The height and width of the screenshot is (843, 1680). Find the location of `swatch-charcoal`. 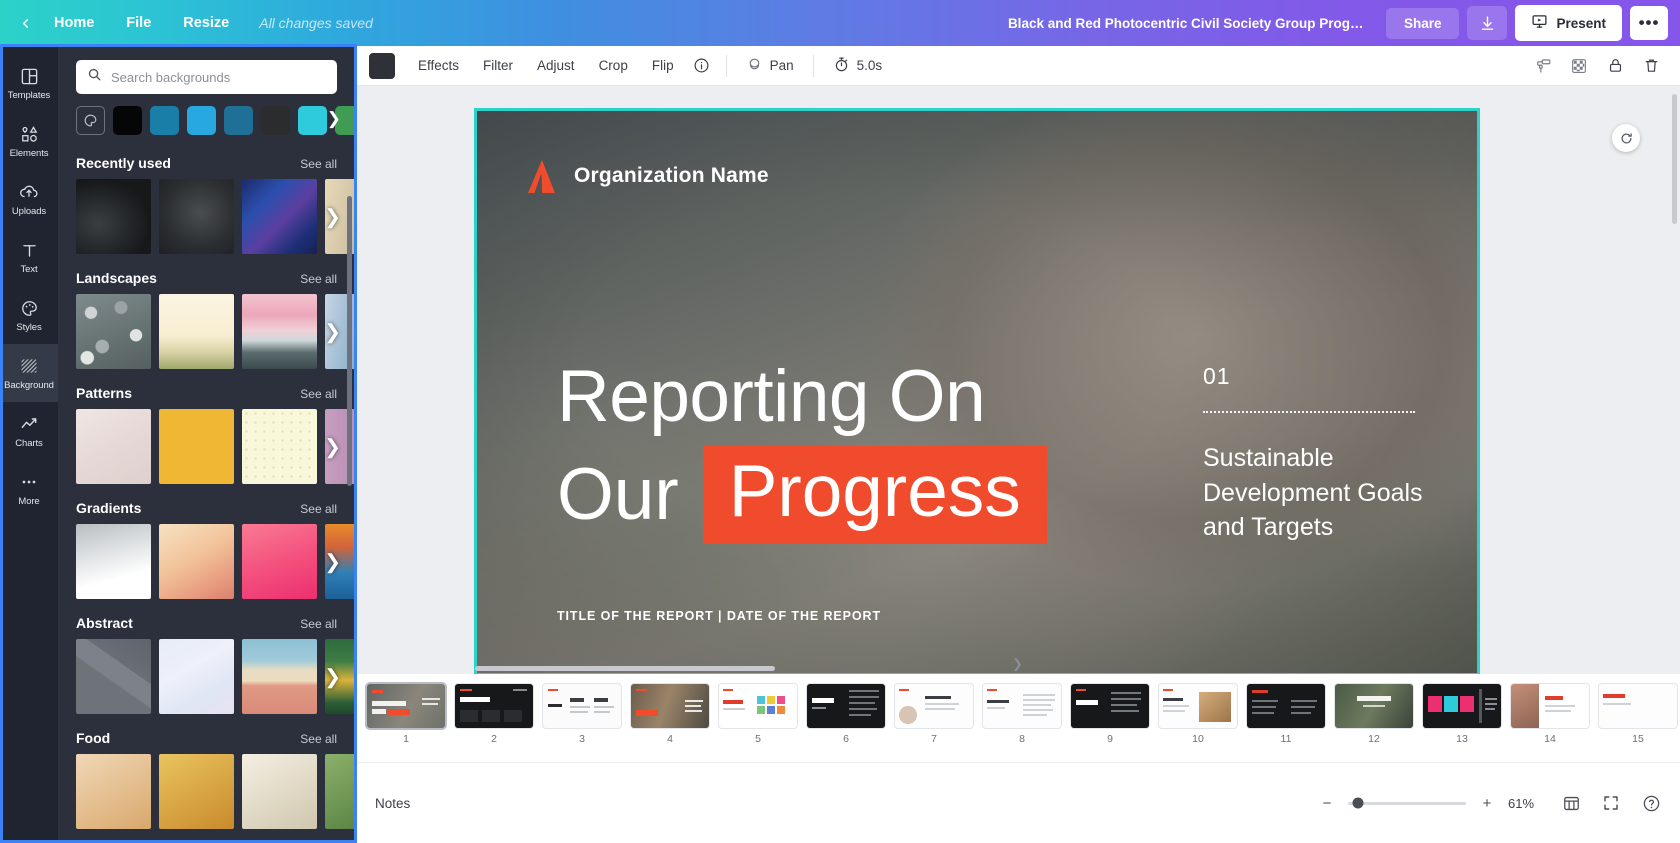

swatch-charcoal is located at coordinates (275, 120).